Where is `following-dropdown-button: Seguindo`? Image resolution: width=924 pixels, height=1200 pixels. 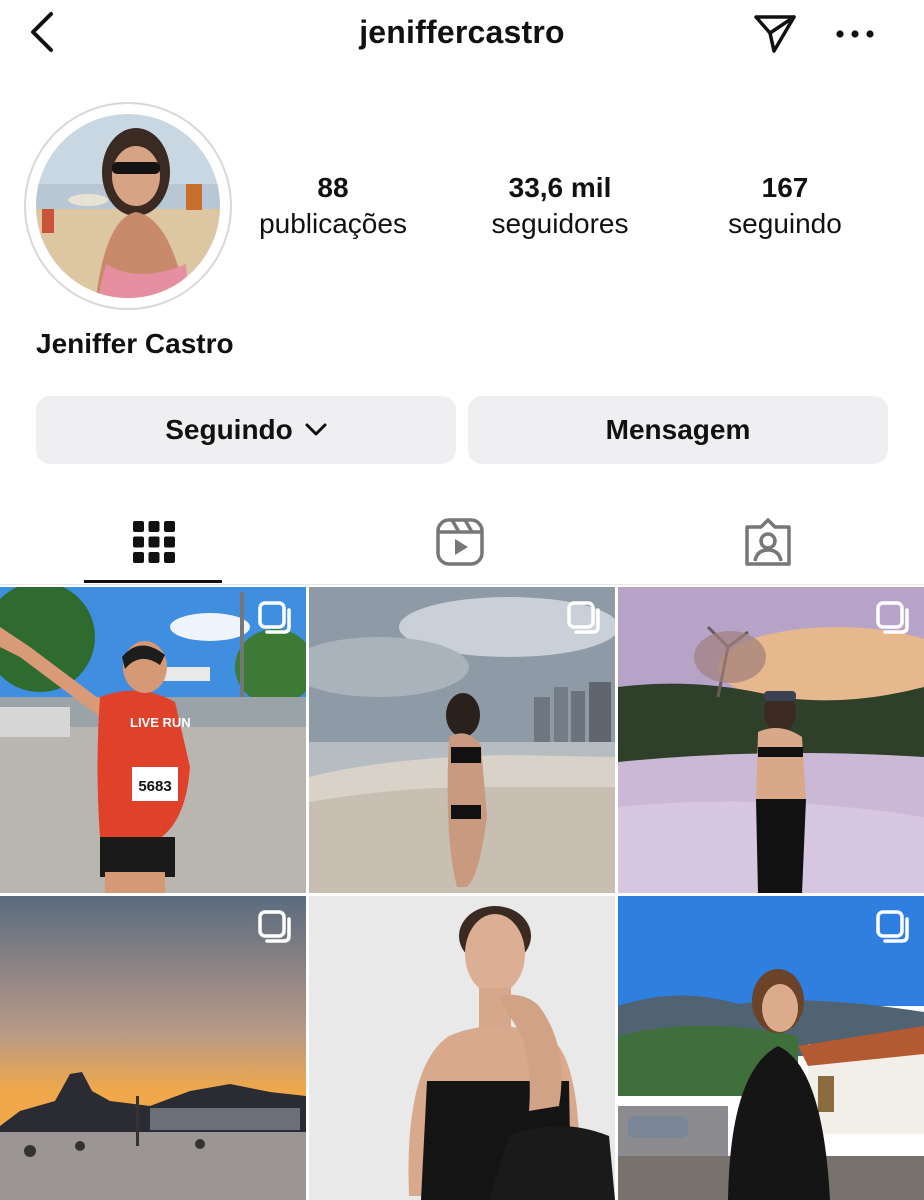
following-dropdown-button: Seguindo is located at coordinates (246, 430).